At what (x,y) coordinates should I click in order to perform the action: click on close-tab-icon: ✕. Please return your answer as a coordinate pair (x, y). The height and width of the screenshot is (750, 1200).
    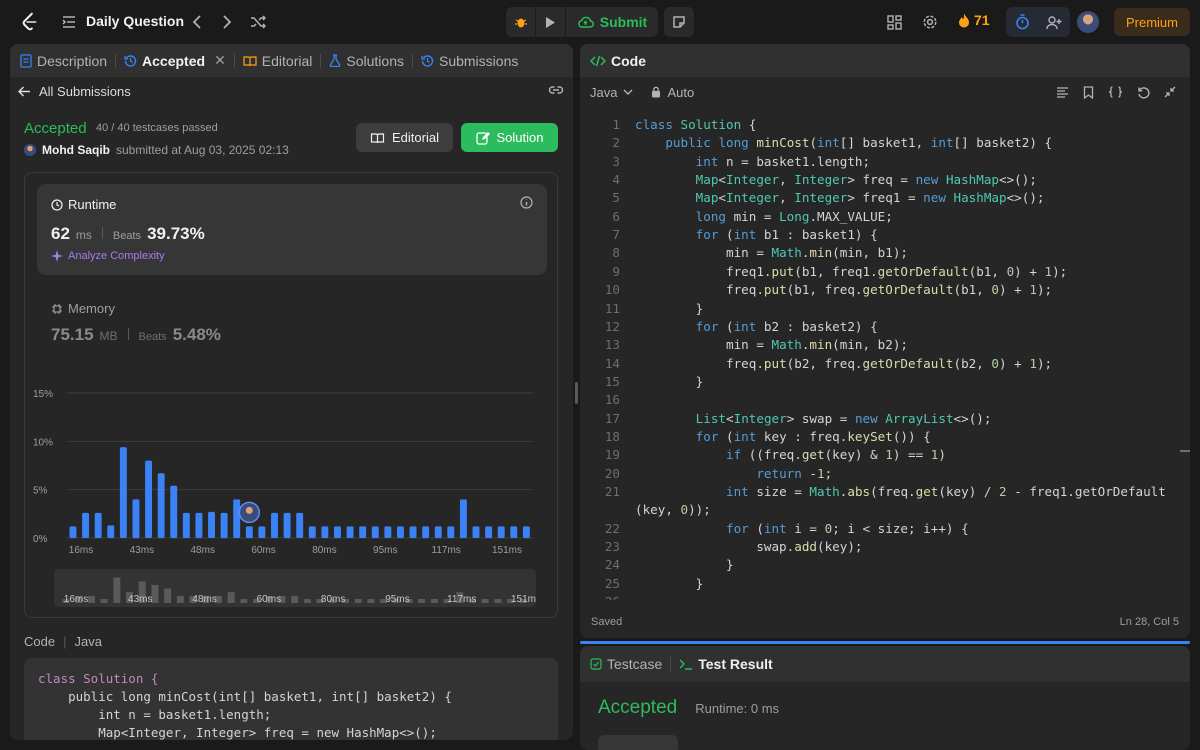
    Looking at the image, I should click on (220, 60).